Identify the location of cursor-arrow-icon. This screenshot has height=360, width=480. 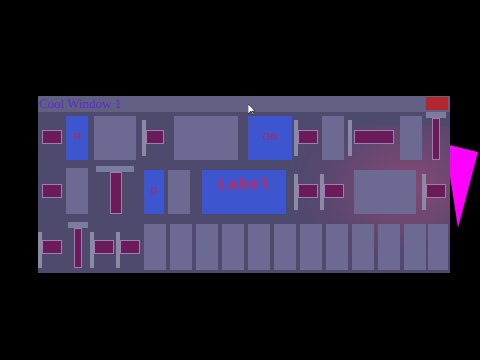
(252, 110).